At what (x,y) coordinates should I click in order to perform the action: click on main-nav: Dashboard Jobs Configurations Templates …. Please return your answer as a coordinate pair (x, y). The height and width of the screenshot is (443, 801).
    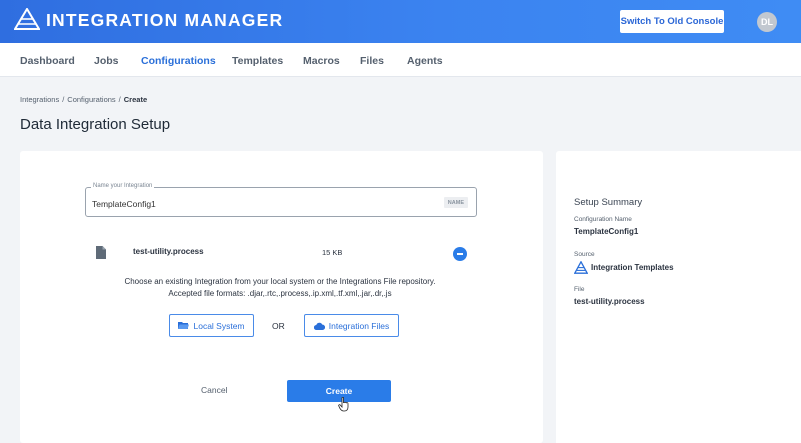
    Looking at the image, I should click on (400, 60).